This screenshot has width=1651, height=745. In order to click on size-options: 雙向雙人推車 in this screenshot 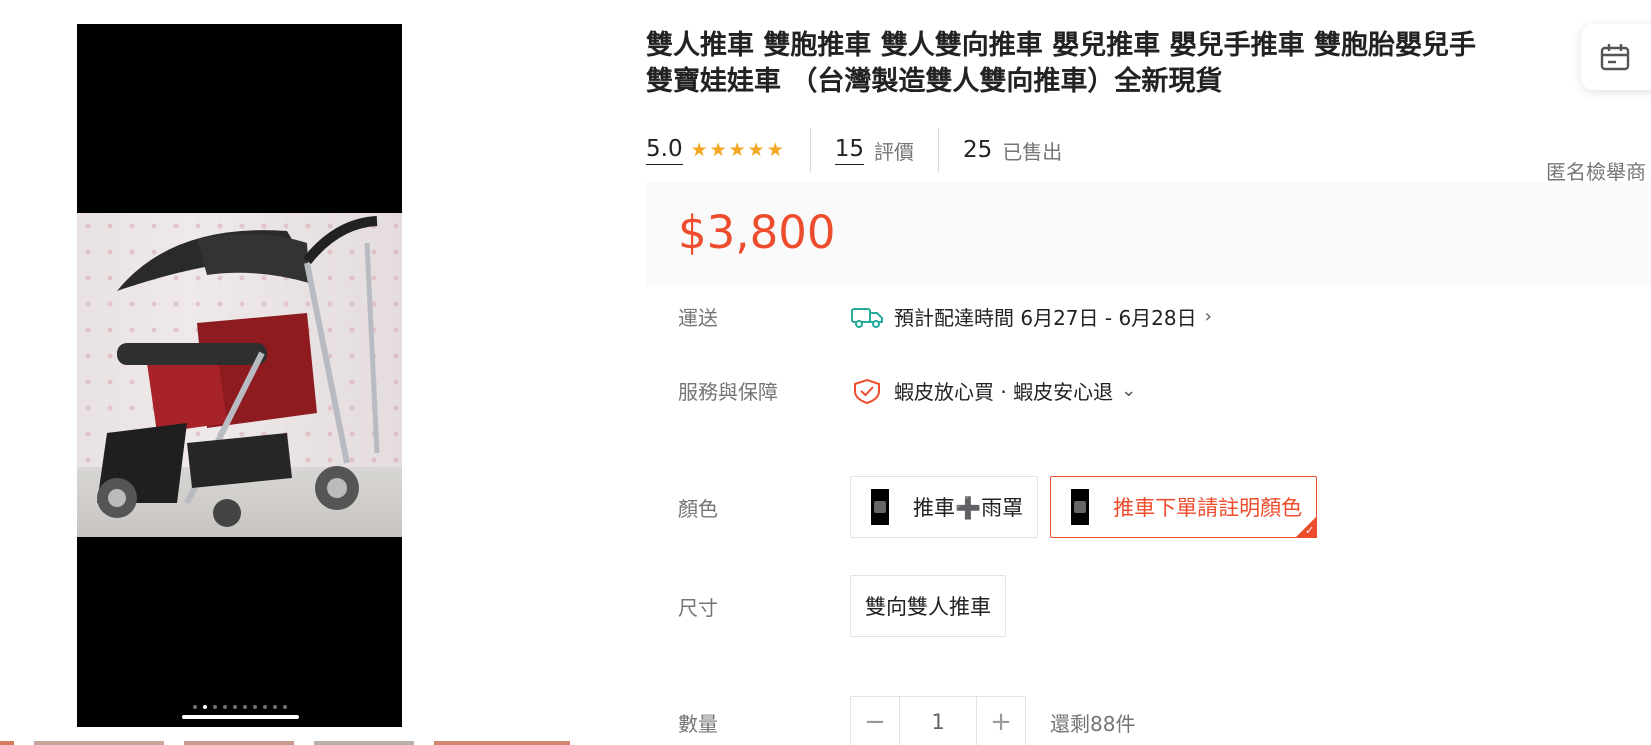, I will do `click(934, 606)`.